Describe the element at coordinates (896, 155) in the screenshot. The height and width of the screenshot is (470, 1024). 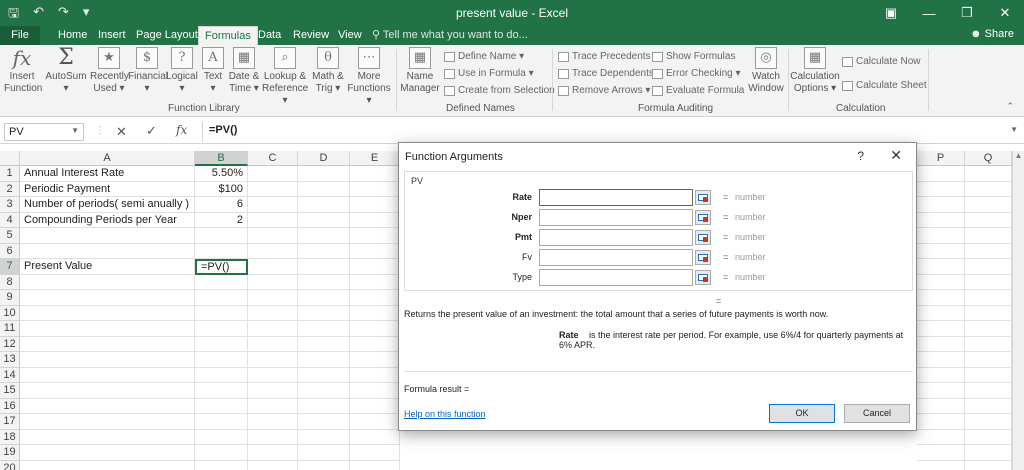
I see `close-icon: ✕` at that location.